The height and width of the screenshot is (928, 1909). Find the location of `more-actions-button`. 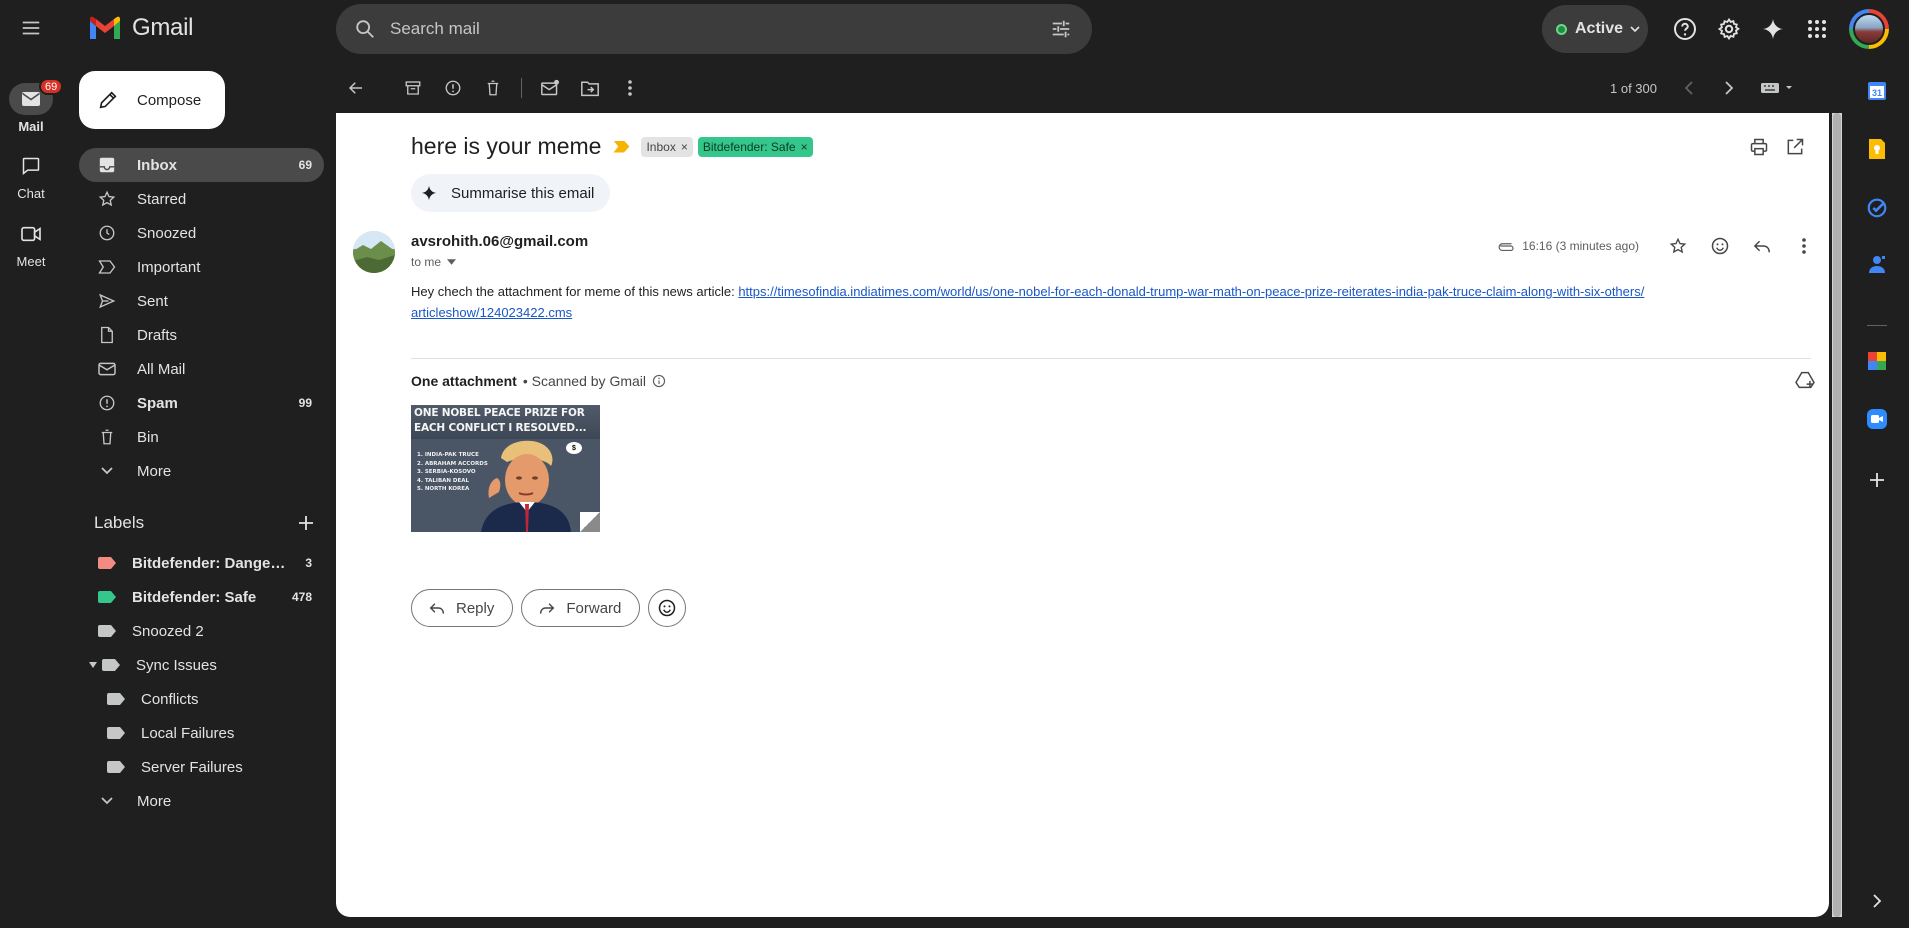

more-actions-button is located at coordinates (630, 88).